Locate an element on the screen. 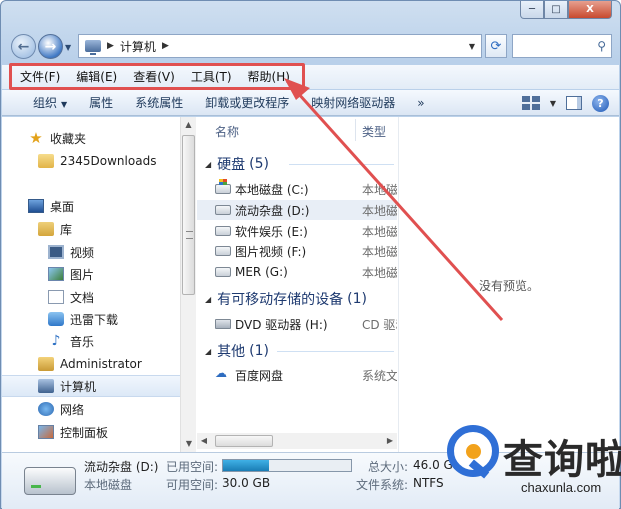 The height and width of the screenshot is (509, 621). watermark-title: 查询啦 is located at coordinates (562, 460).